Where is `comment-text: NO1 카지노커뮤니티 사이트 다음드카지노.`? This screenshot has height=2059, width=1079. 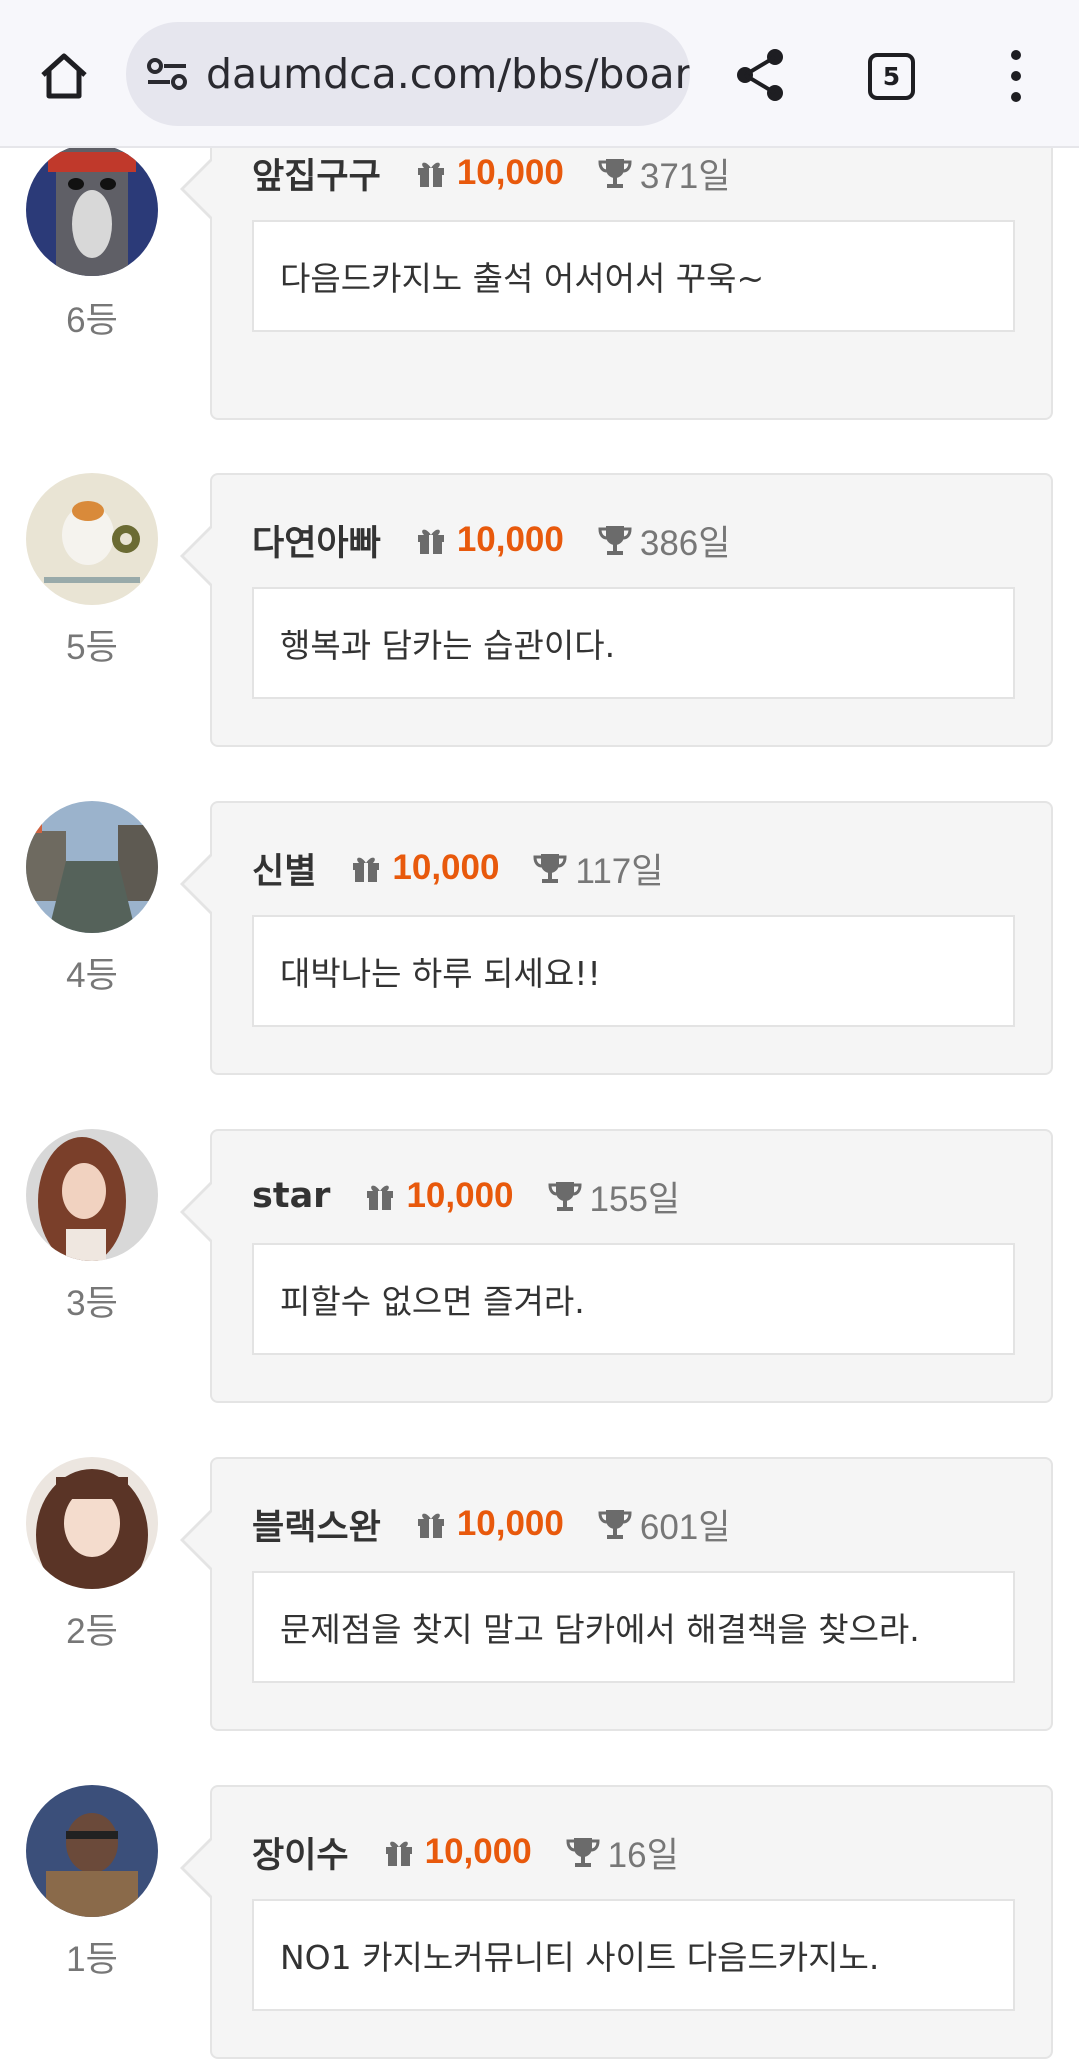 comment-text: NO1 카지노커뮤니티 사이트 다음드카지노. is located at coordinates (633, 1955).